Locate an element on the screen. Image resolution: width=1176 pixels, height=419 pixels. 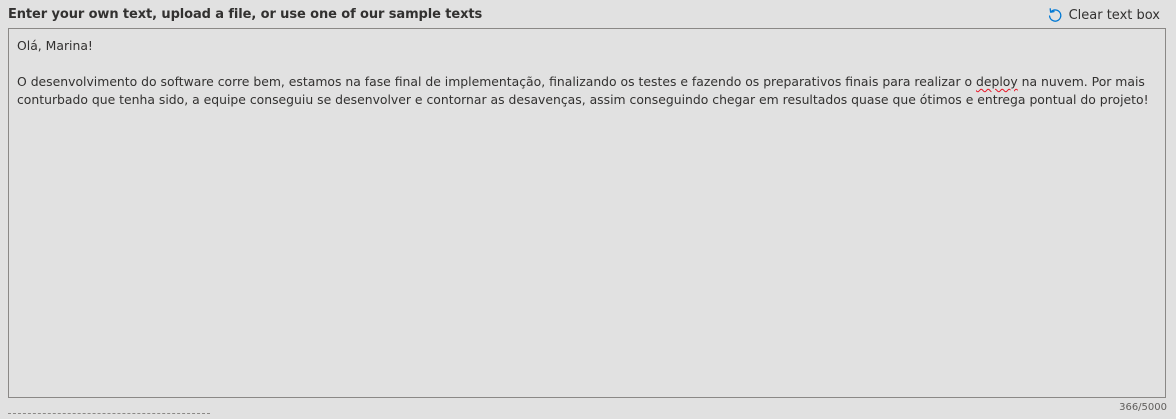
upload-drop-zone-edge is located at coordinates (109, 416).